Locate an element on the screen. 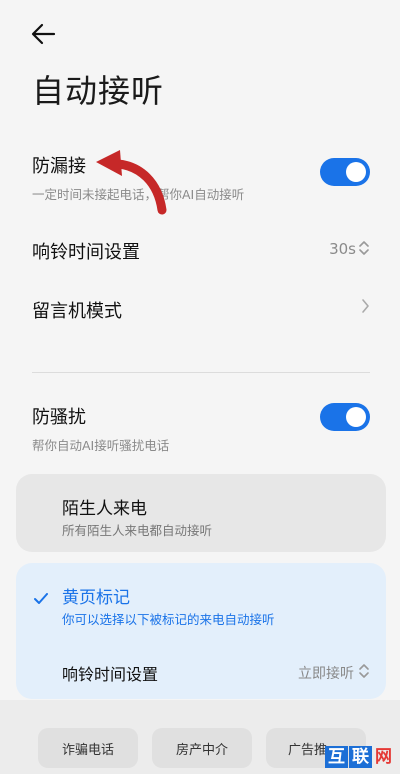  anti-harassment-row: 防骚扰 帮你自动AI接听骚扰电话 is located at coordinates (201, 428).